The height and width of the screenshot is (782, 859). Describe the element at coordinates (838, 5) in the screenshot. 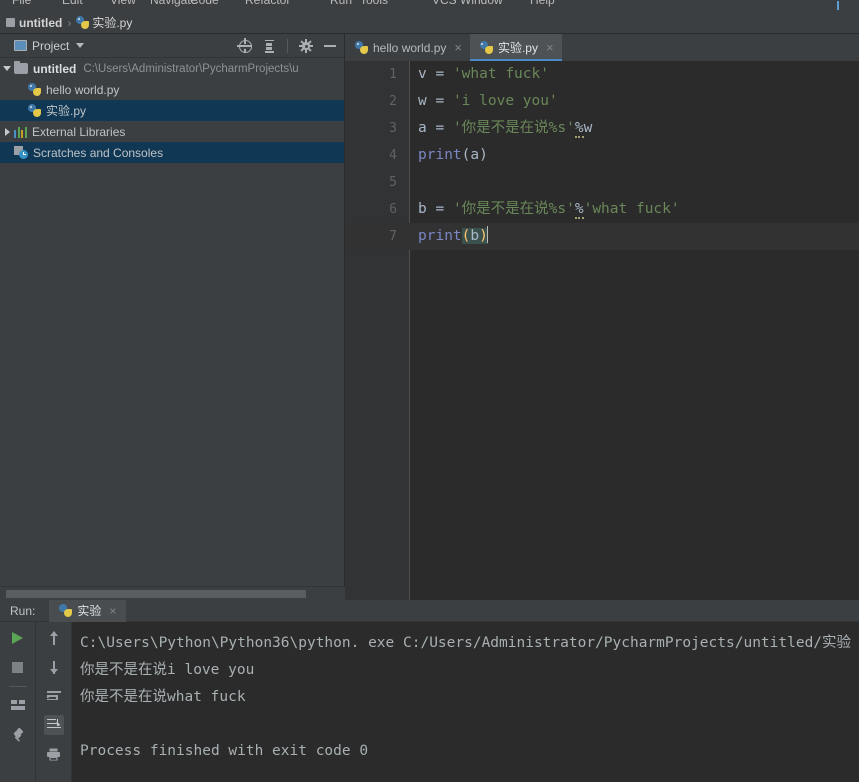

I see `menu-caret` at that location.